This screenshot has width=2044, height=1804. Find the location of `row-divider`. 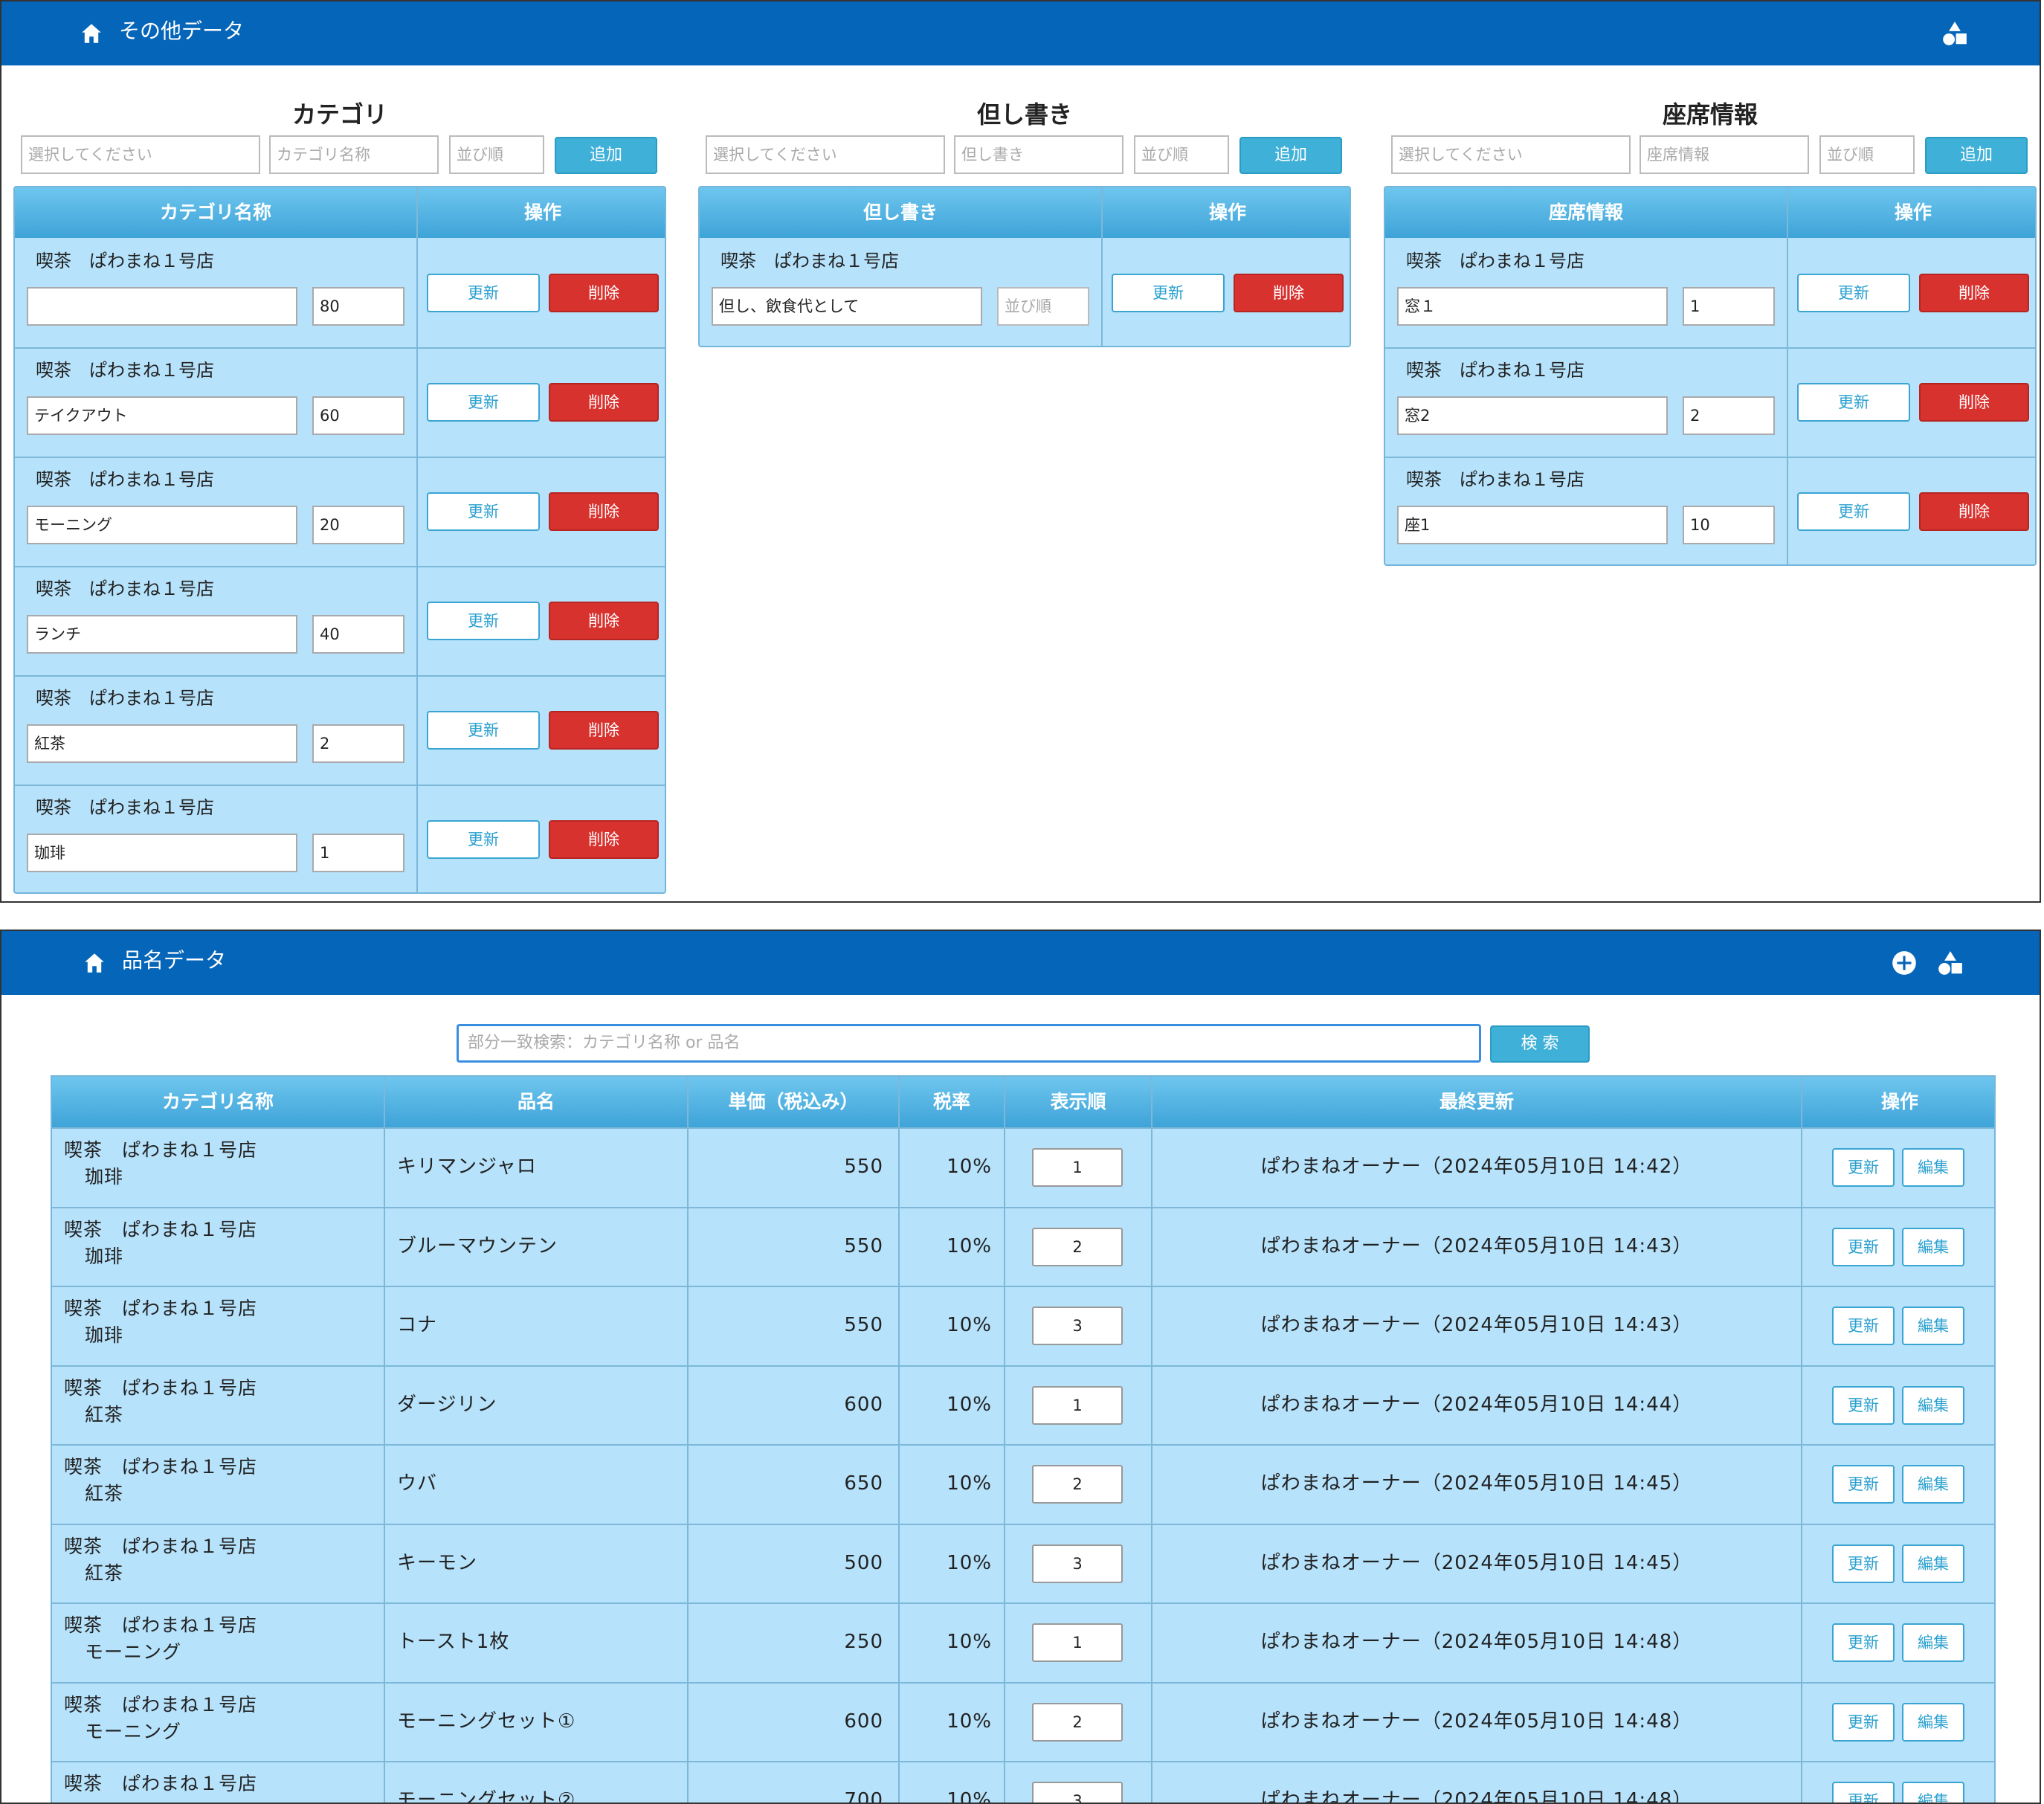

row-divider is located at coordinates (340, 348).